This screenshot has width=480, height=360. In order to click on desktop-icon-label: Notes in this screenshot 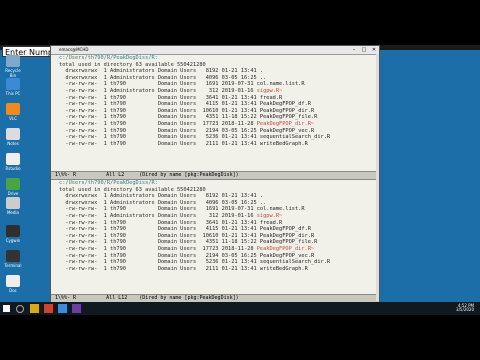, I will do `click(13, 143)`.